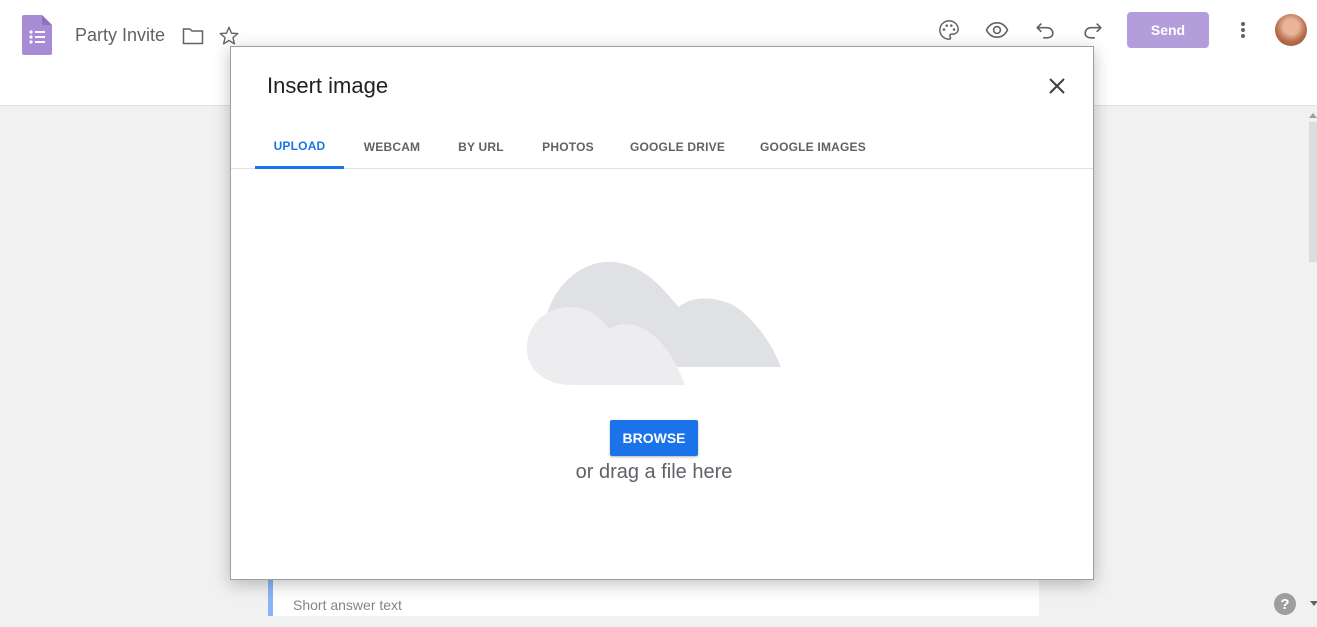  Describe the element at coordinates (1168, 30) in the screenshot. I see `send-button: Send` at that location.